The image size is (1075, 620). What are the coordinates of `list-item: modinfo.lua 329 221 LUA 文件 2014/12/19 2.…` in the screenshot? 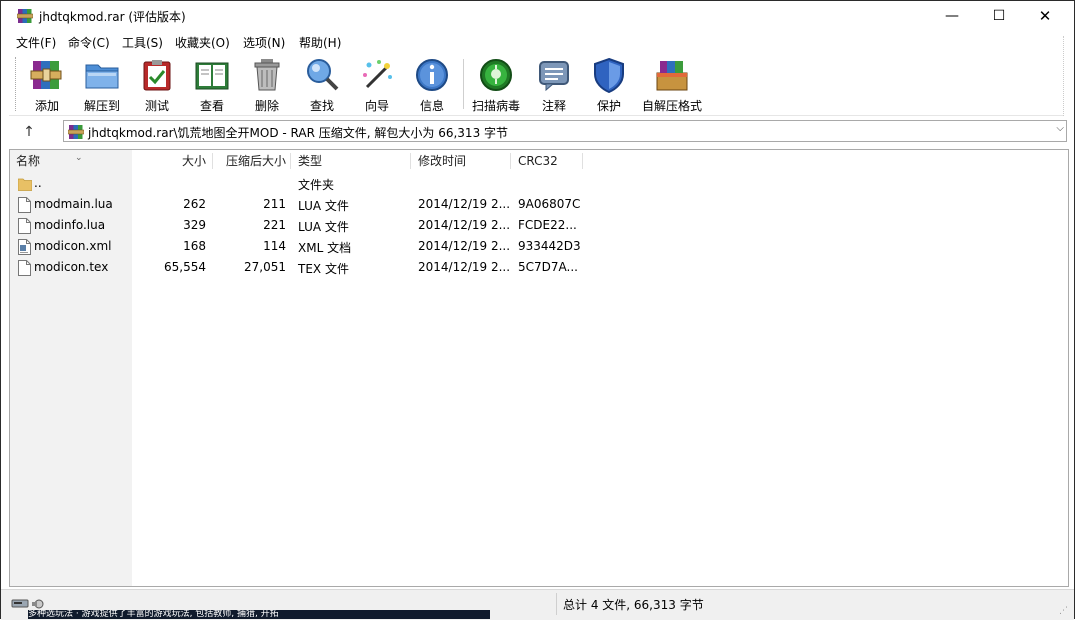 It's located at (310, 226).